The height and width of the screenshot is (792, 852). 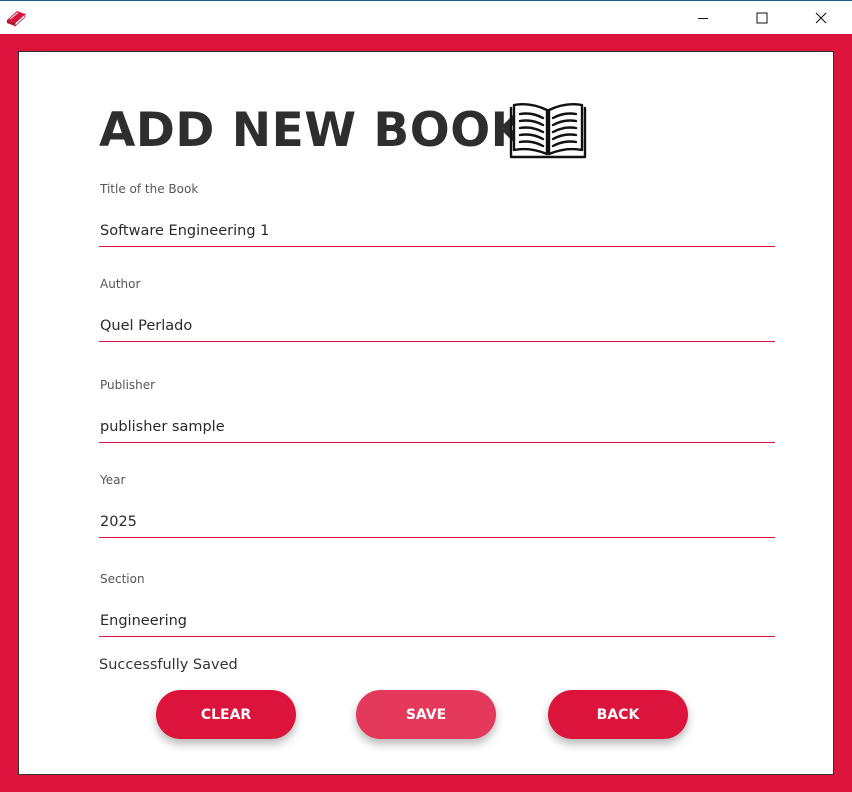 I want to click on status-message: Successfully Saved, so click(x=168, y=665).